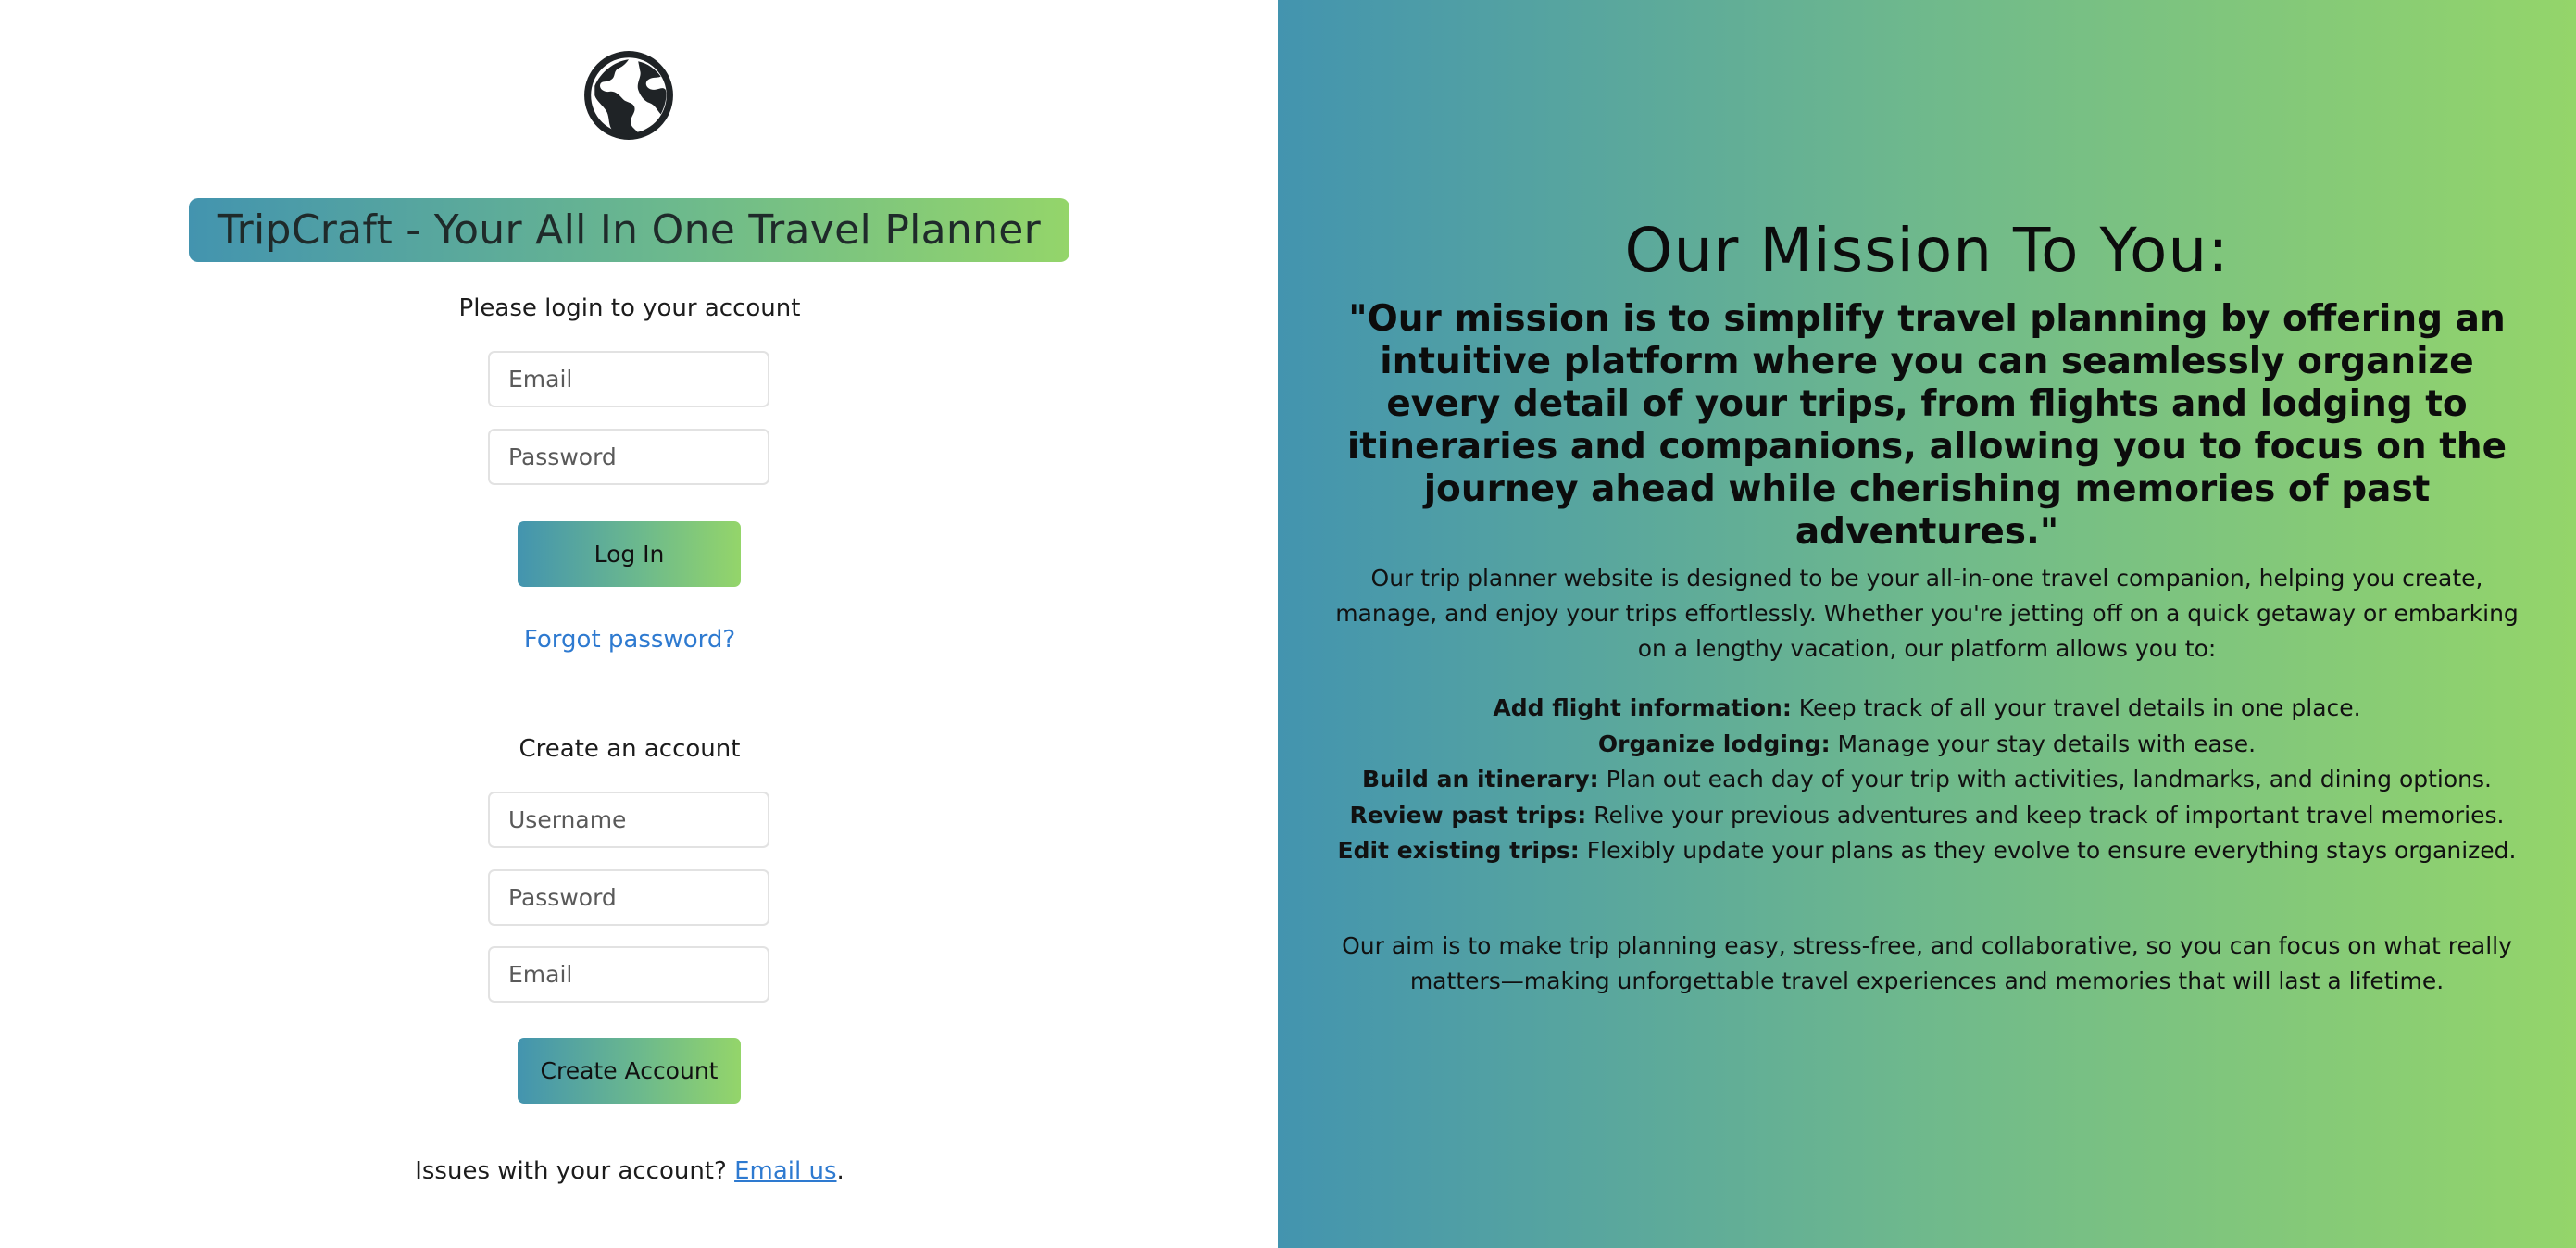 Image resolution: width=2576 pixels, height=1248 pixels. Describe the element at coordinates (1927, 250) in the screenshot. I see `mission-heading: Our Mission To You:` at that location.